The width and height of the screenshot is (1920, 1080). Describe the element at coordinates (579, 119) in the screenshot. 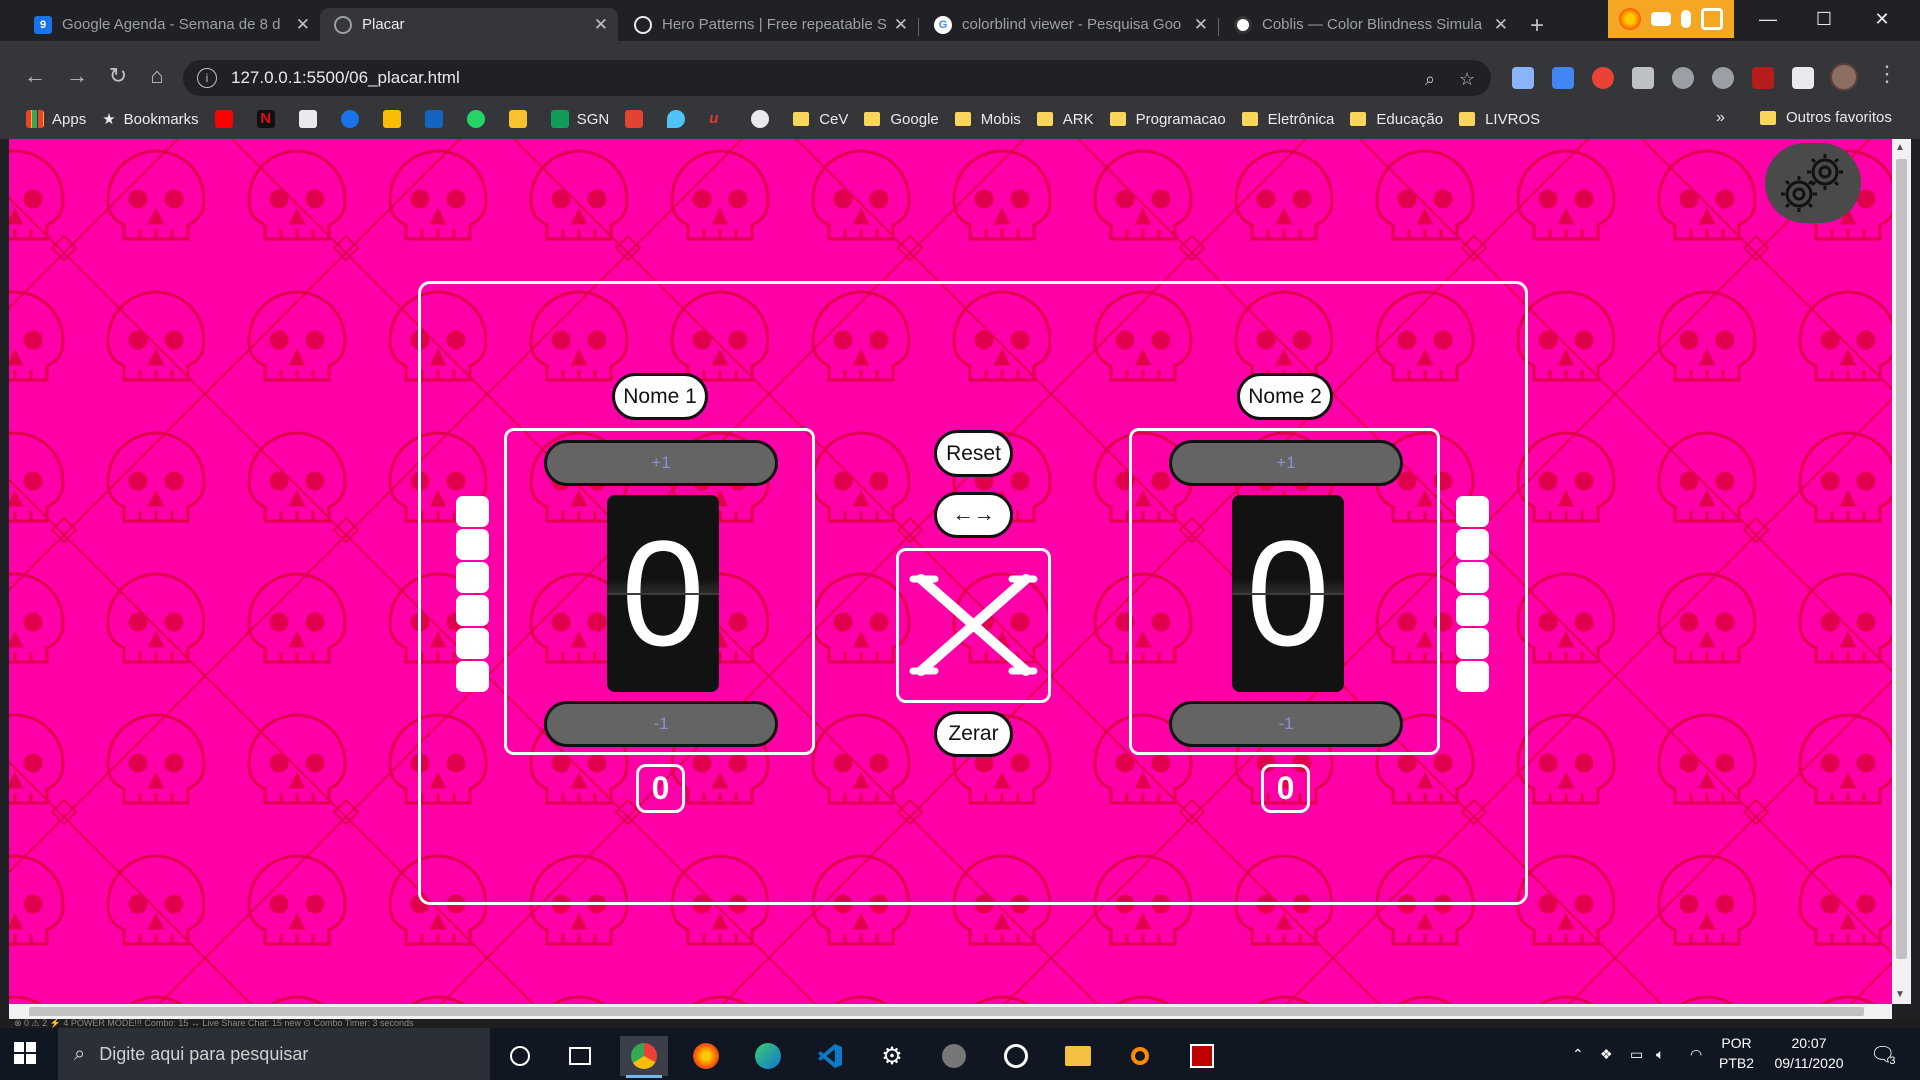

I see `bookmark-sgn: SGN` at that location.